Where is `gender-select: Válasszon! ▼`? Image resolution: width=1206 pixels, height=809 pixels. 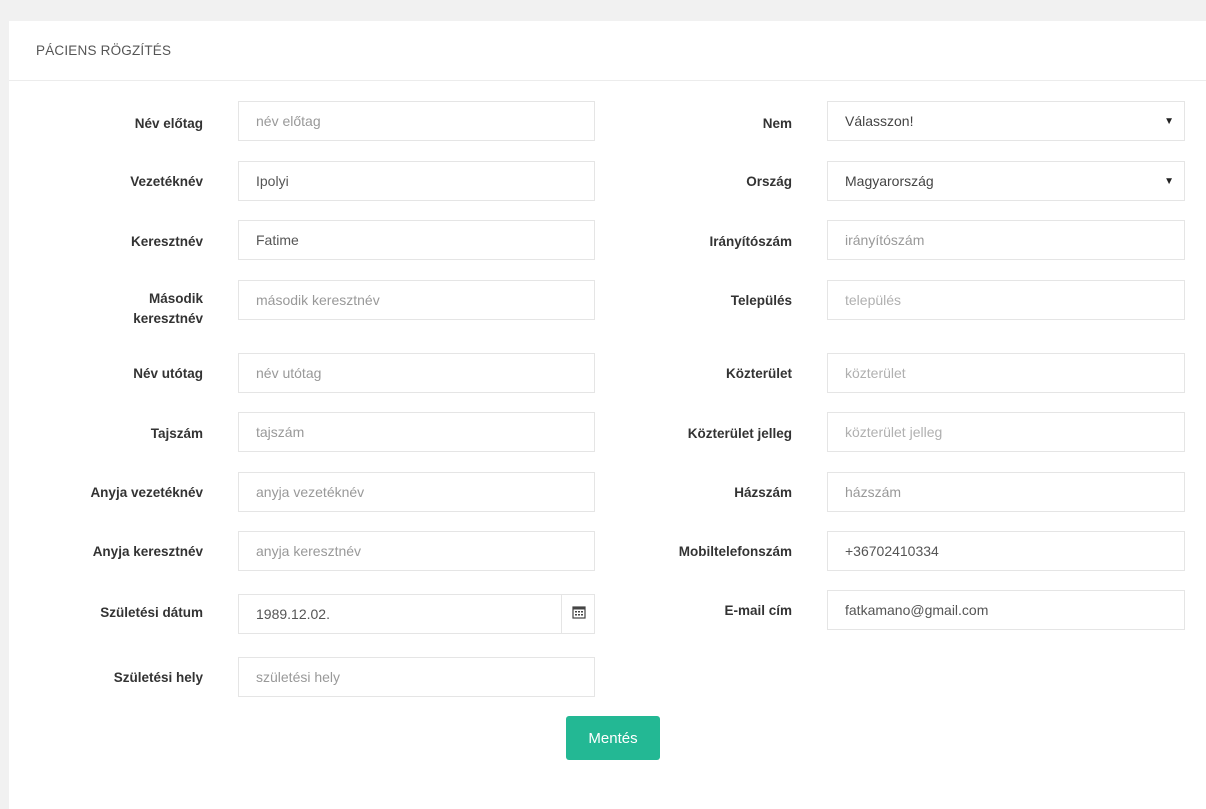
gender-select: Válasszon! ▼ is located at coordinates (1006, 121).